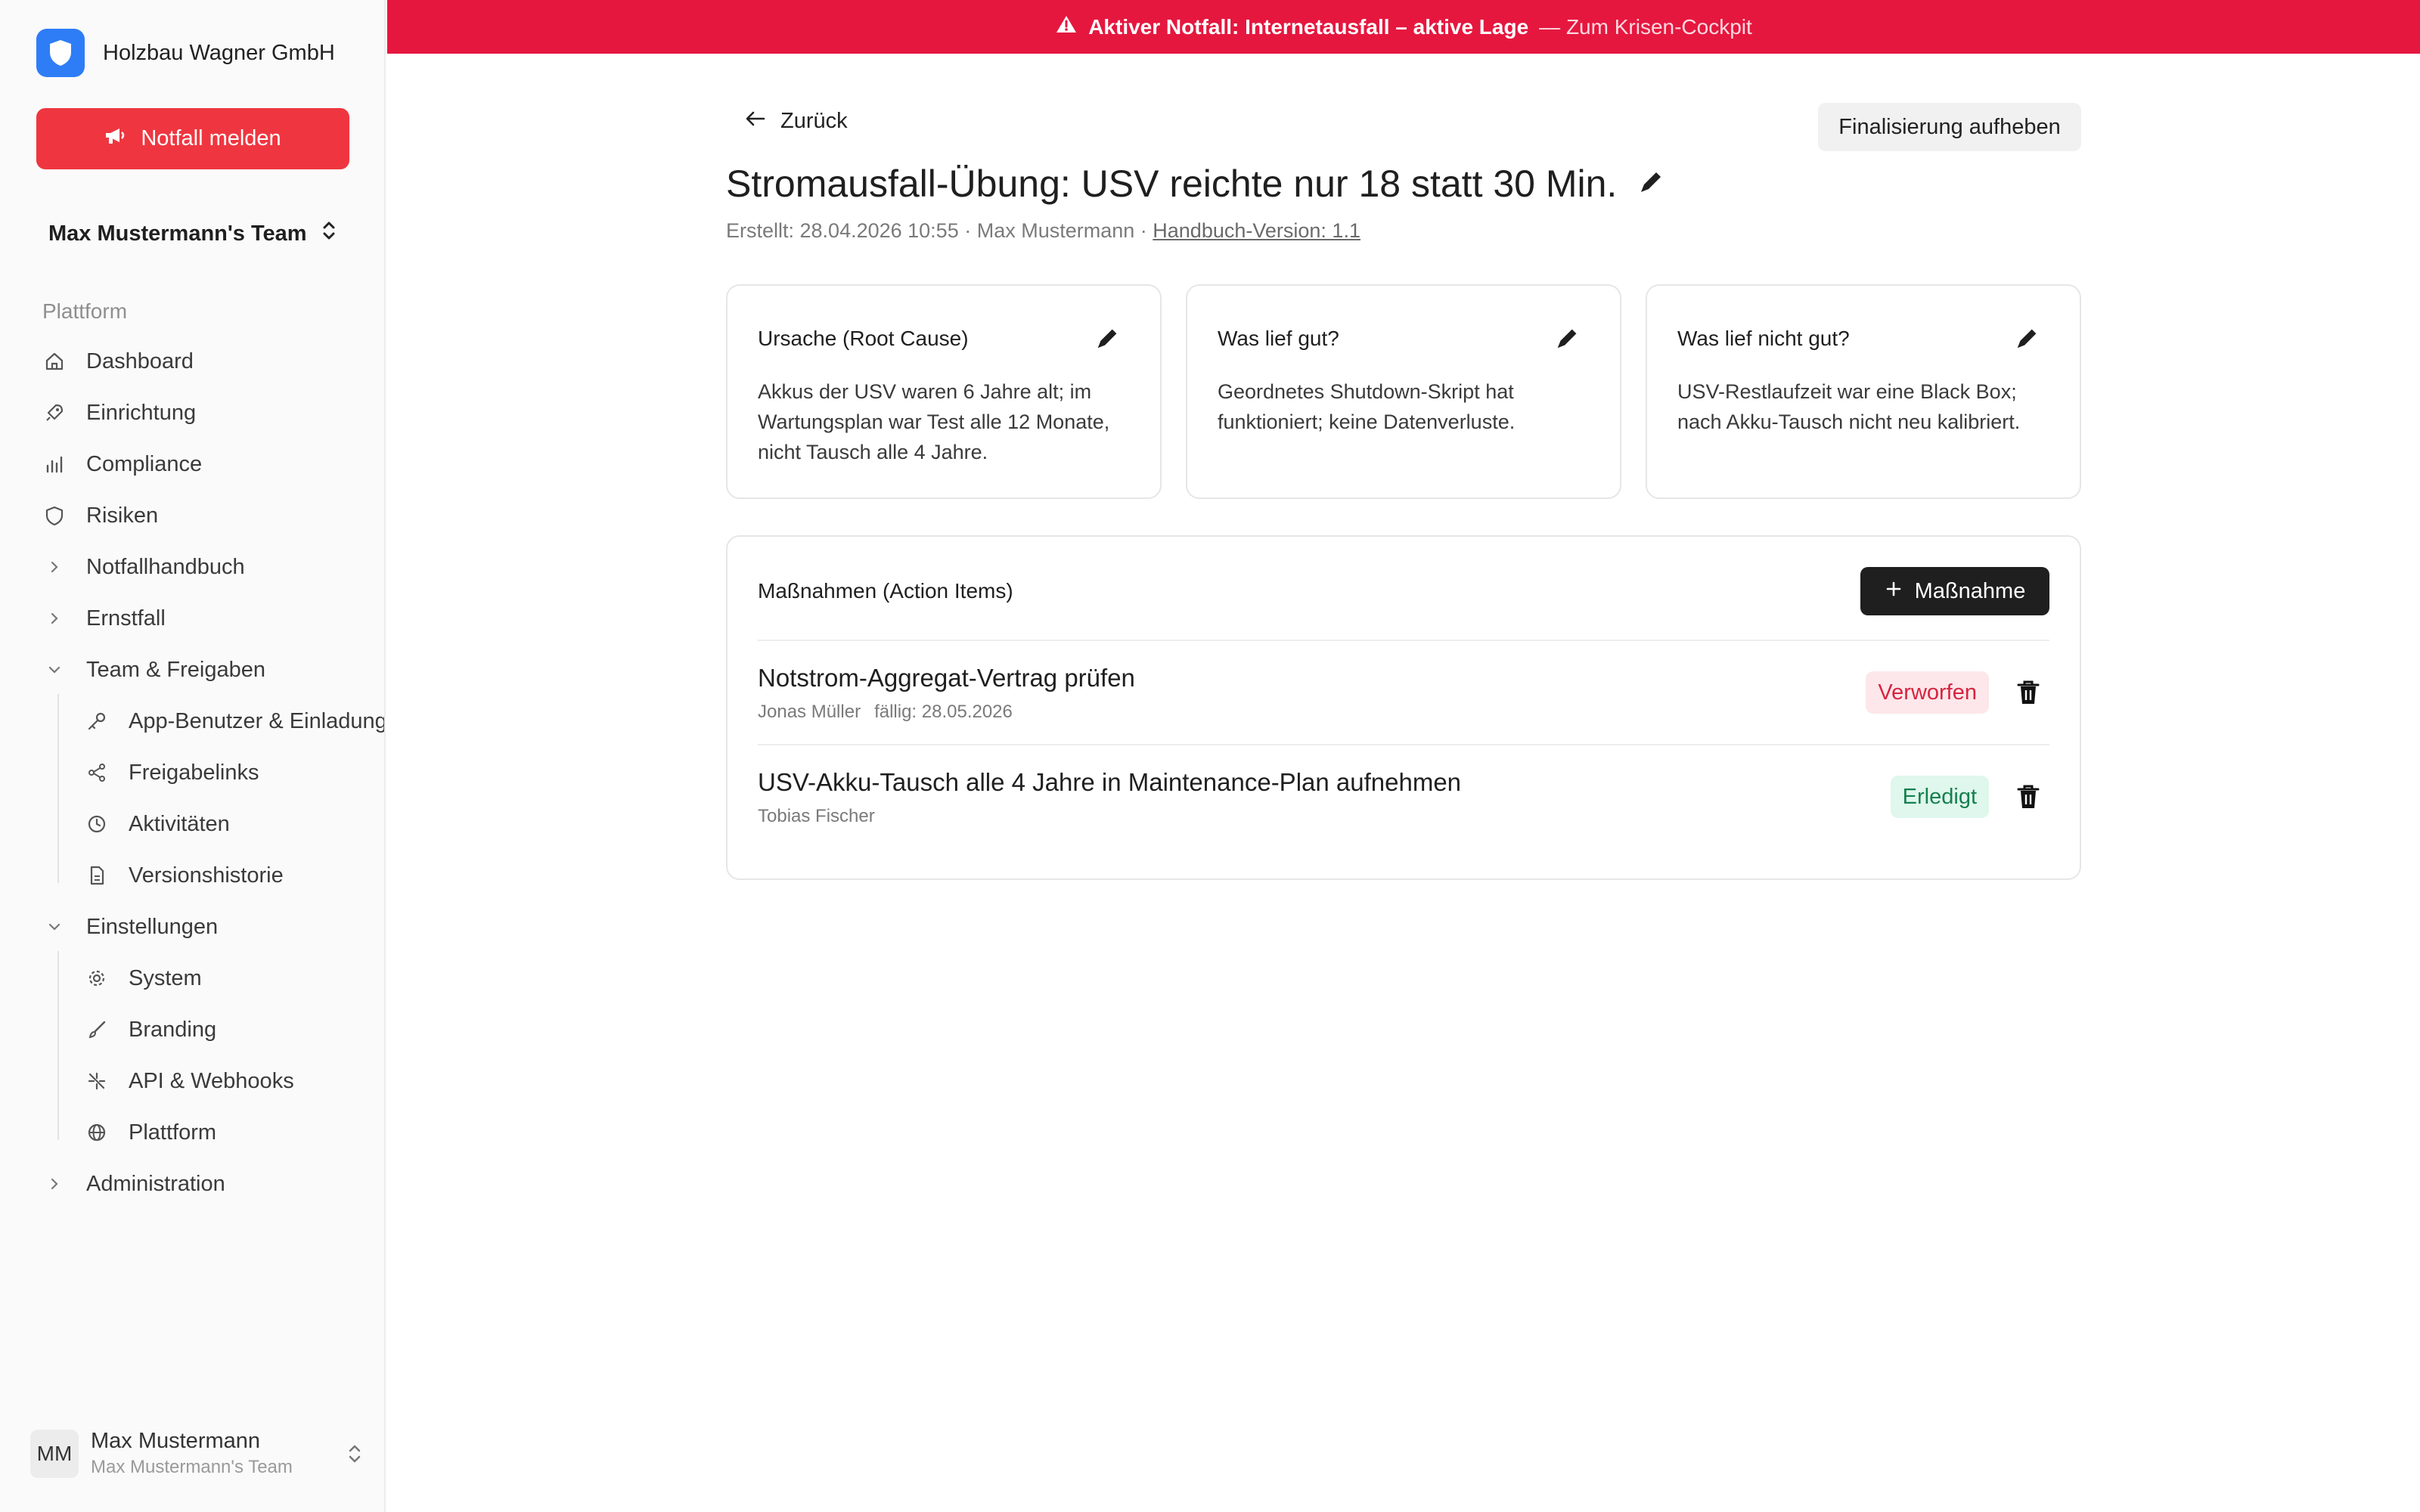 The image size is (2420, 1512). I want to click on webhook-icon, so click(97, 1081).